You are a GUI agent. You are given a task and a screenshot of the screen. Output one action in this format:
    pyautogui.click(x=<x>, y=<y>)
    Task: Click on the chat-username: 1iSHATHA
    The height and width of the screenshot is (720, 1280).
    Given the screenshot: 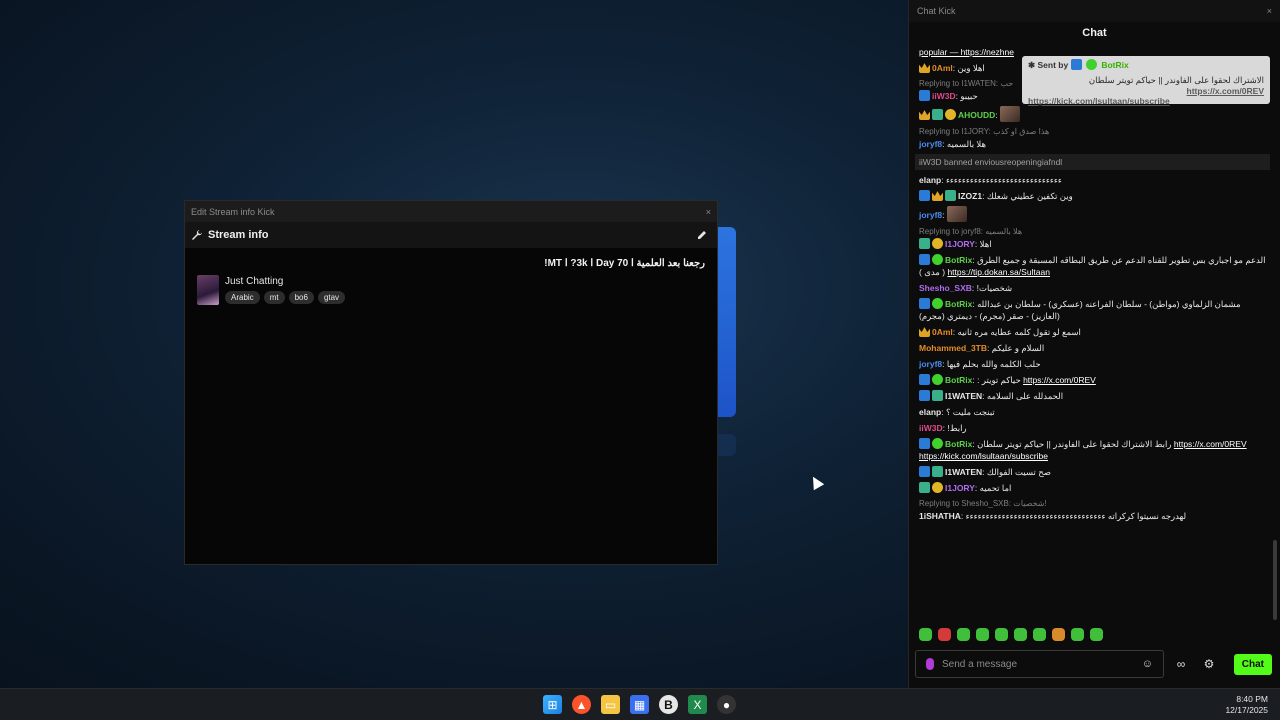 What is the action you would take?
    pyautogui.click(x=940, y=516)
    